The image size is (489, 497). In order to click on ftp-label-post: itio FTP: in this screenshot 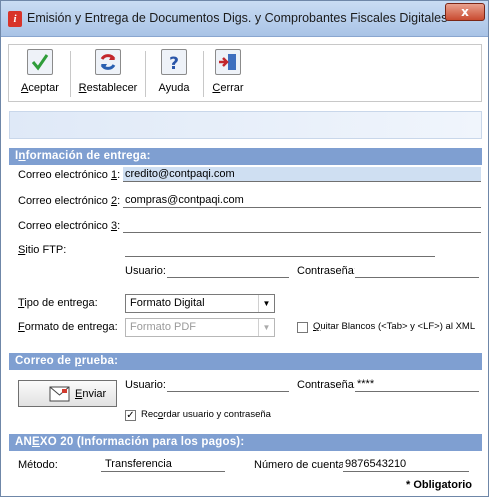, I will do `click(46, 250)`.